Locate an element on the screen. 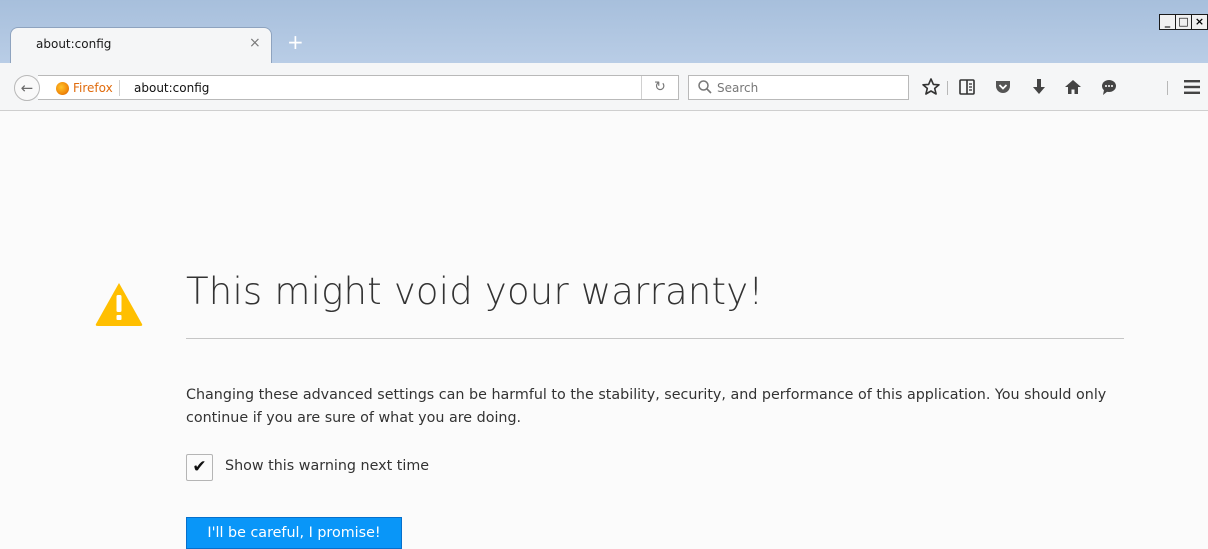 The height and width of the screenshot is (549, 1208). navigation-toolbar: Firefox about:config ↻ ← Search is located at coordinates (604, 87).